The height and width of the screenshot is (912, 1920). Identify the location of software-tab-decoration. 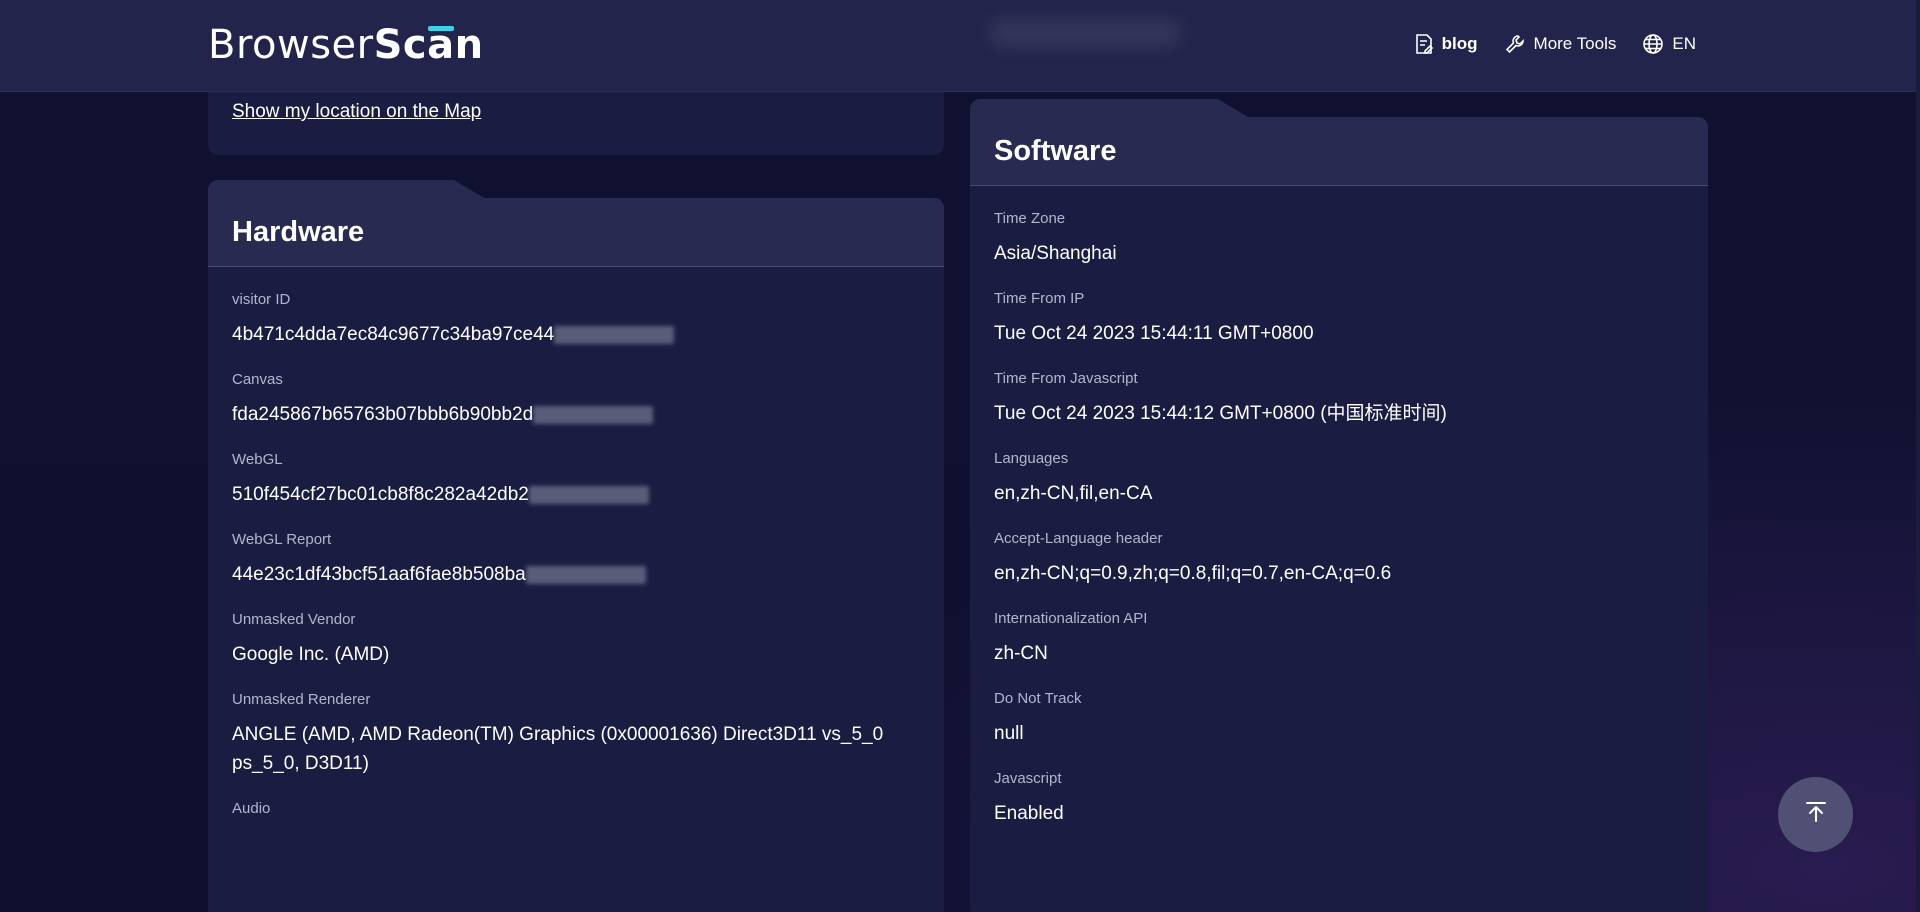
(1109, 108).